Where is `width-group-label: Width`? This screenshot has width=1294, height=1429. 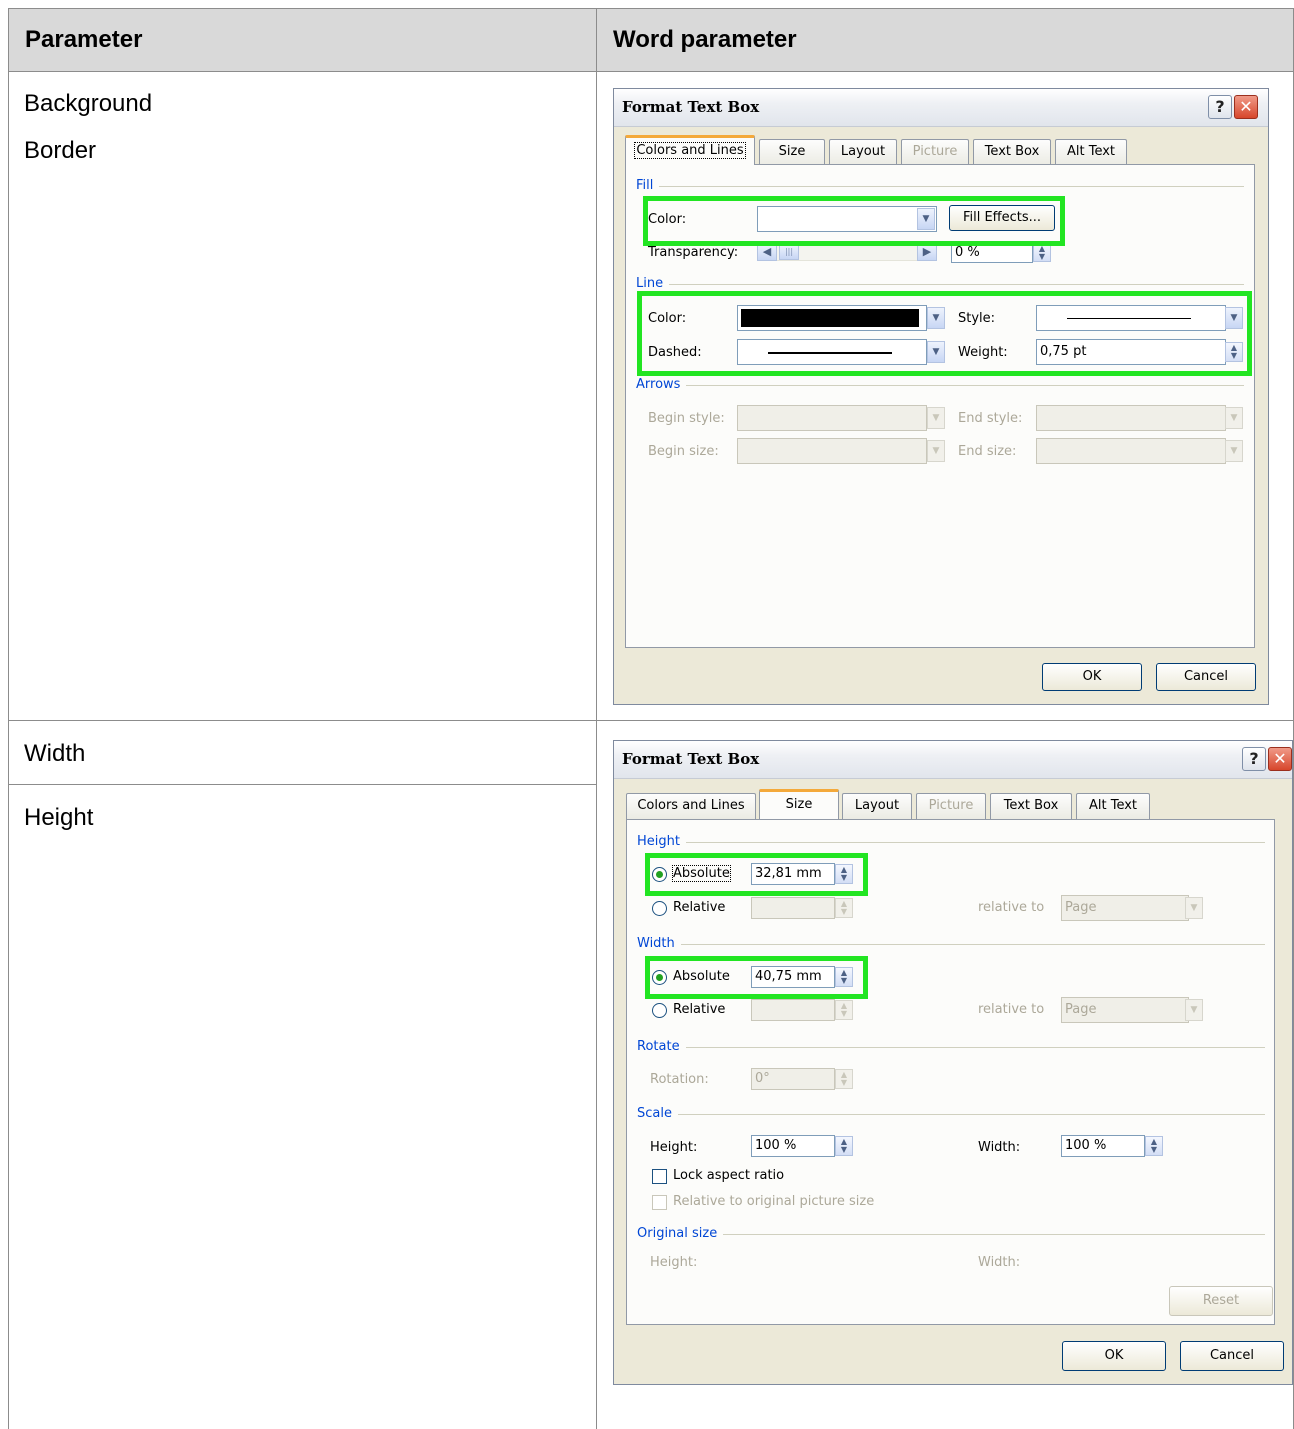
width-group-label: Width is located at coordinates (659, 943).